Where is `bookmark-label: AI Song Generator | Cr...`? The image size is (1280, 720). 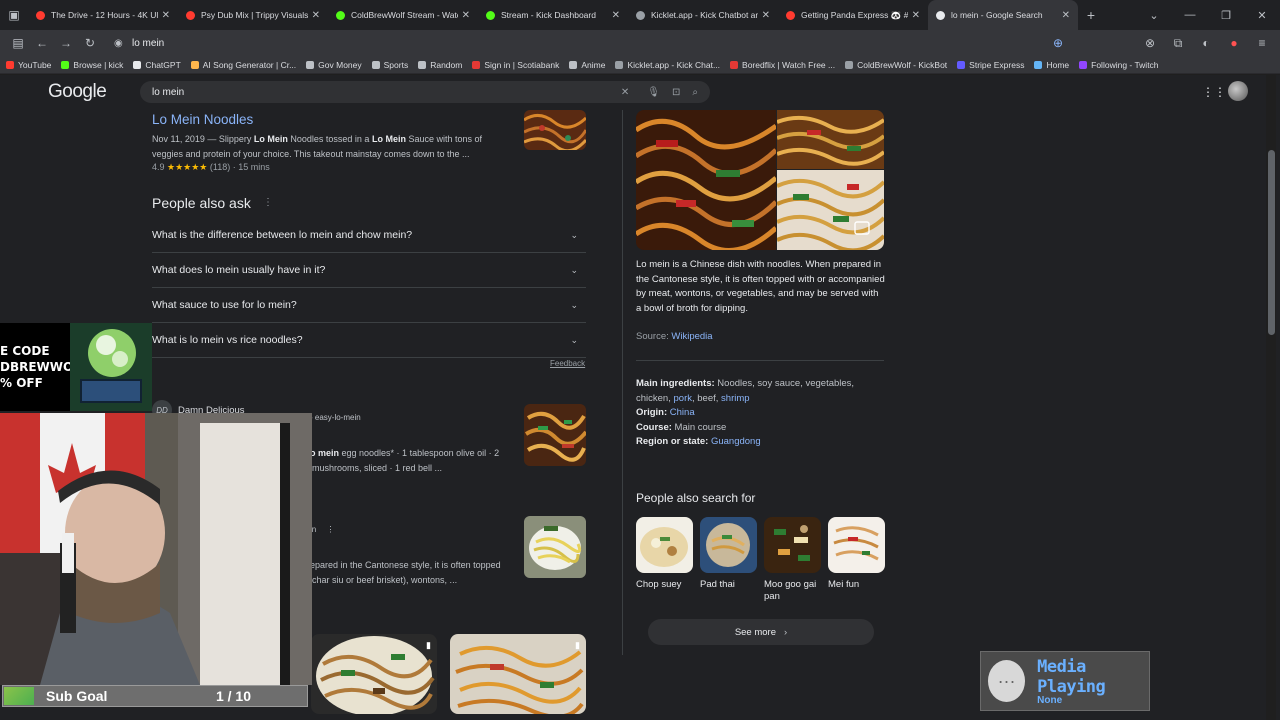 bookmark-label: AI Song Generator | Cr... is located at coordinates (249, 64).